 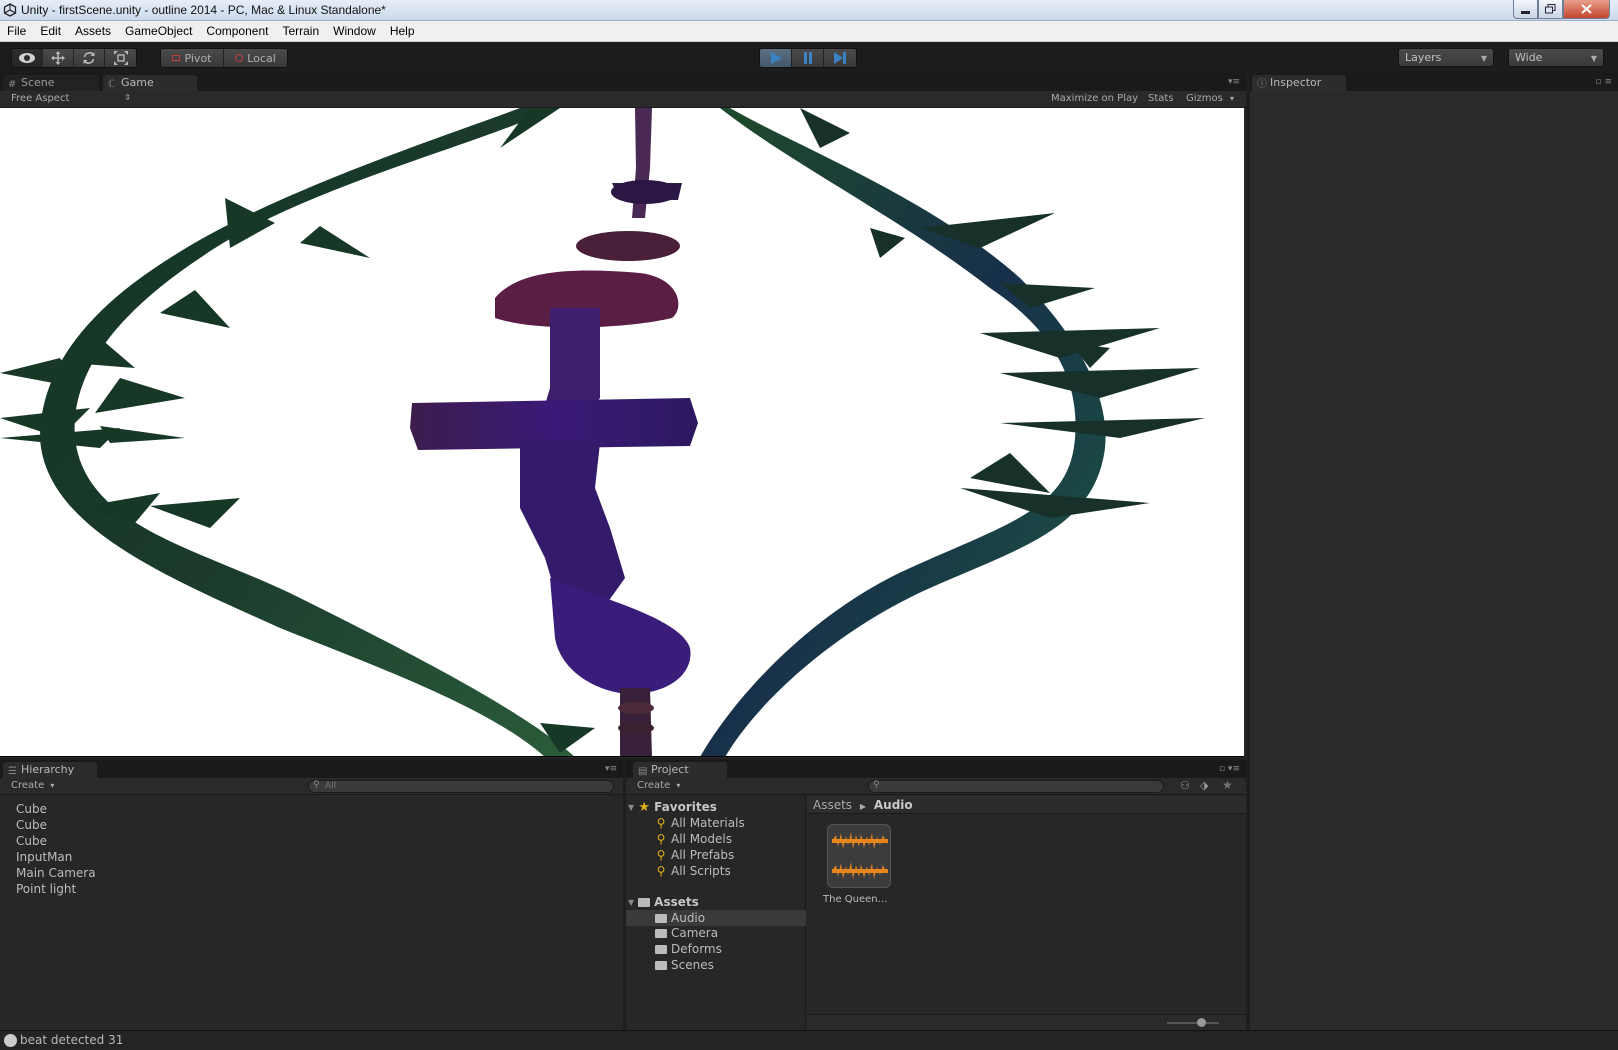 I want to click on close-button, so click(x=1586, y=9).